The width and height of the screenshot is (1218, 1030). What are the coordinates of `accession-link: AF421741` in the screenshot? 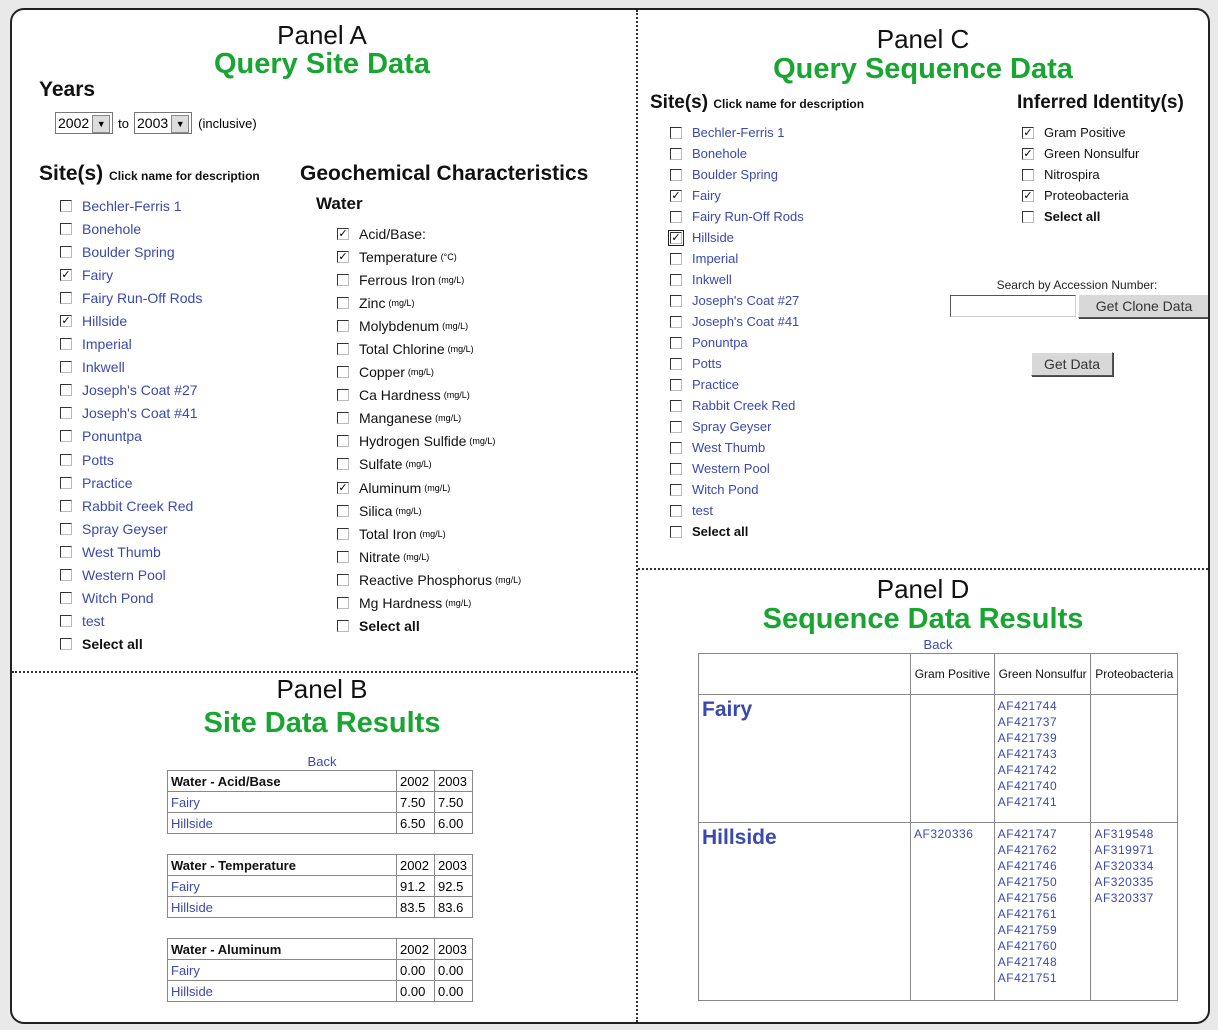 It's located at (1043, 802).